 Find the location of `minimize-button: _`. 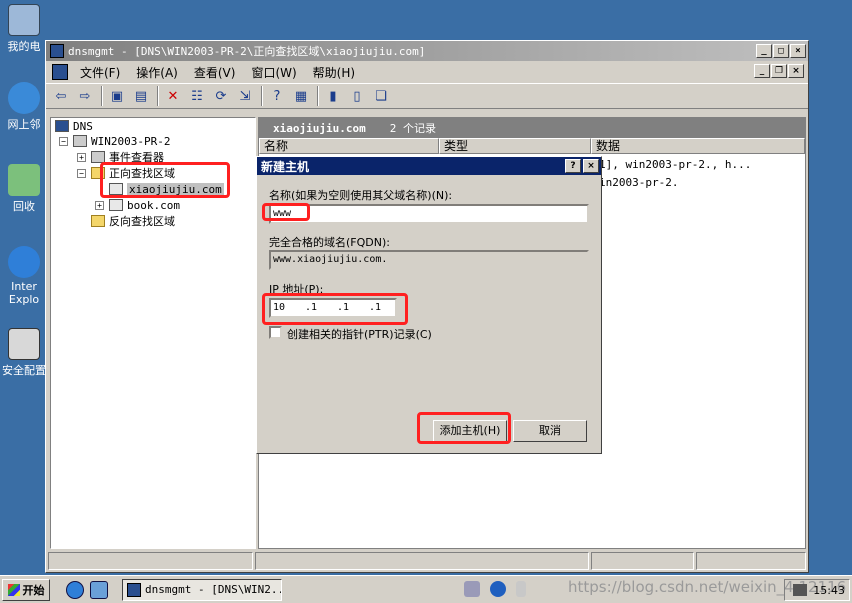

minimize-button: _ is located at coordinates (764, 51).